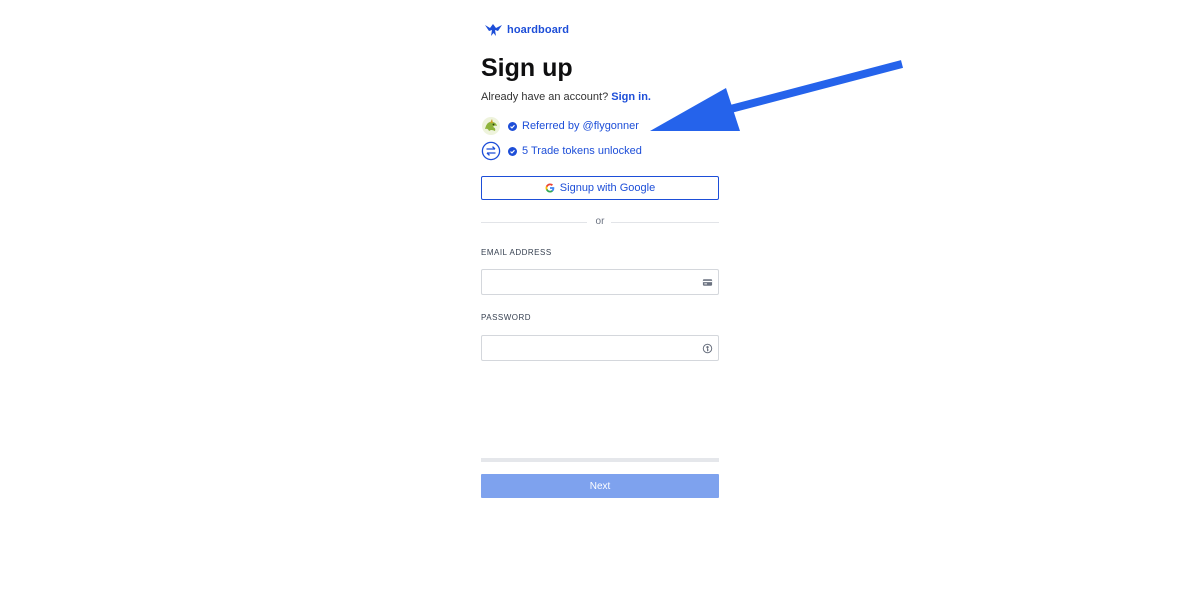  I want to click on perk-referral-text: Referred by @flygonner, so click(580, 126).